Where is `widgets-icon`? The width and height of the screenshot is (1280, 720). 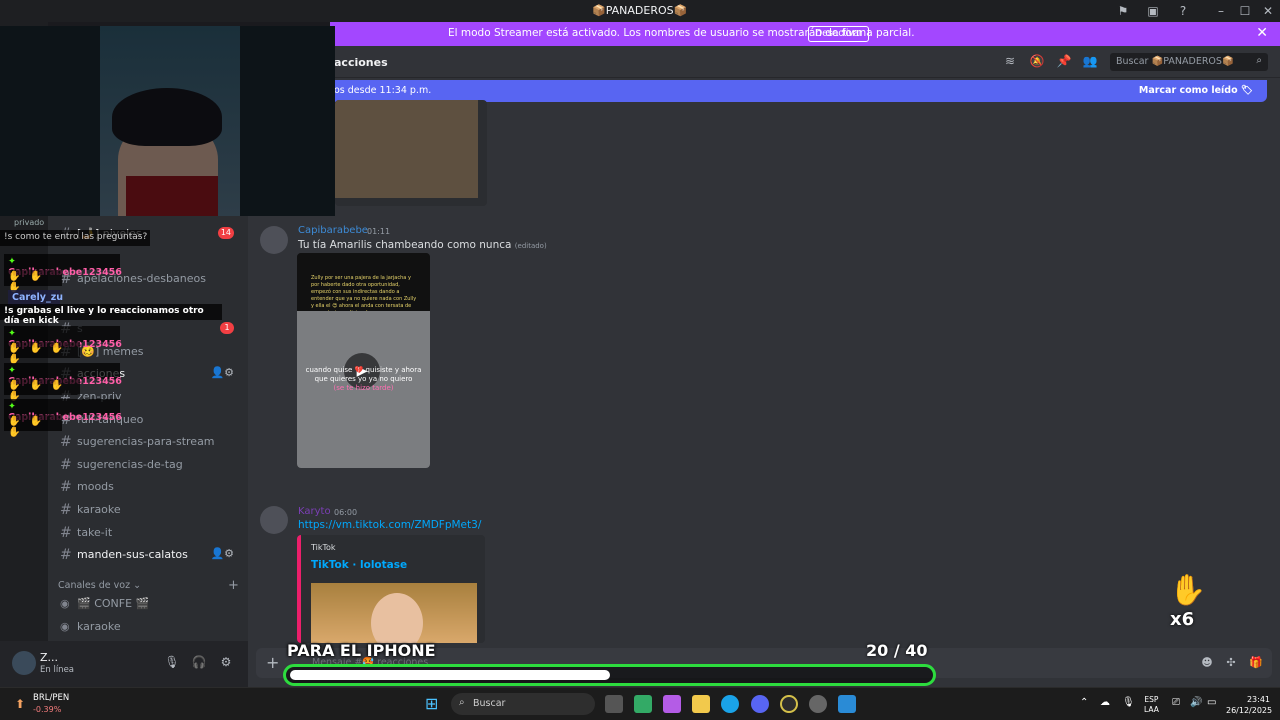 widgets-icon is located at coordinates (643, 704).